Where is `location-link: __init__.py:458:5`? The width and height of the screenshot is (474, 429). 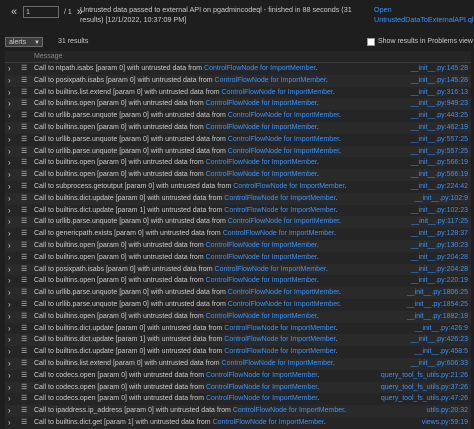 location-link: __init__.py:458:5 is located at coordinates (441, 352).